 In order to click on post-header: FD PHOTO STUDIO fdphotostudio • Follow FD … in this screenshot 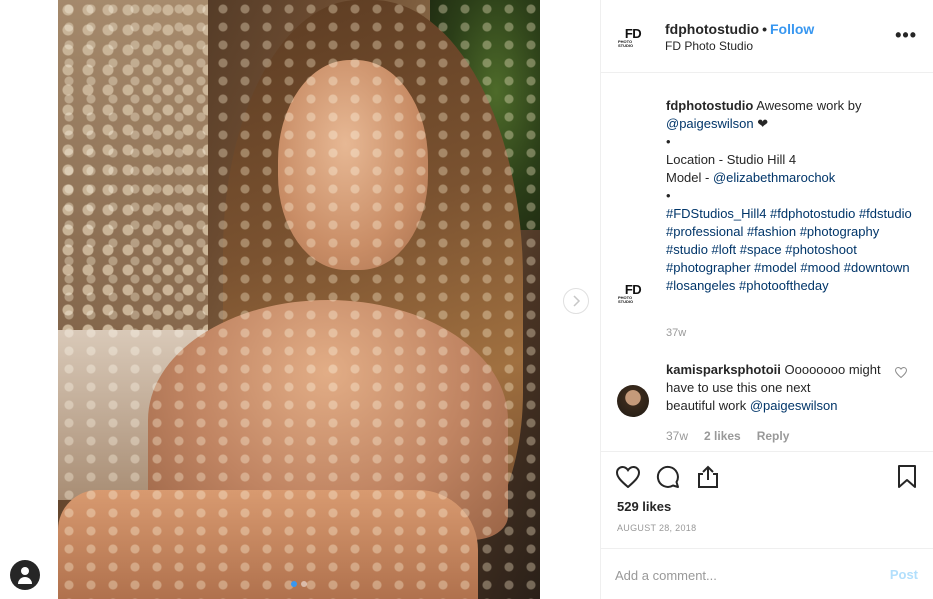, I will do `click(767, 36)`.